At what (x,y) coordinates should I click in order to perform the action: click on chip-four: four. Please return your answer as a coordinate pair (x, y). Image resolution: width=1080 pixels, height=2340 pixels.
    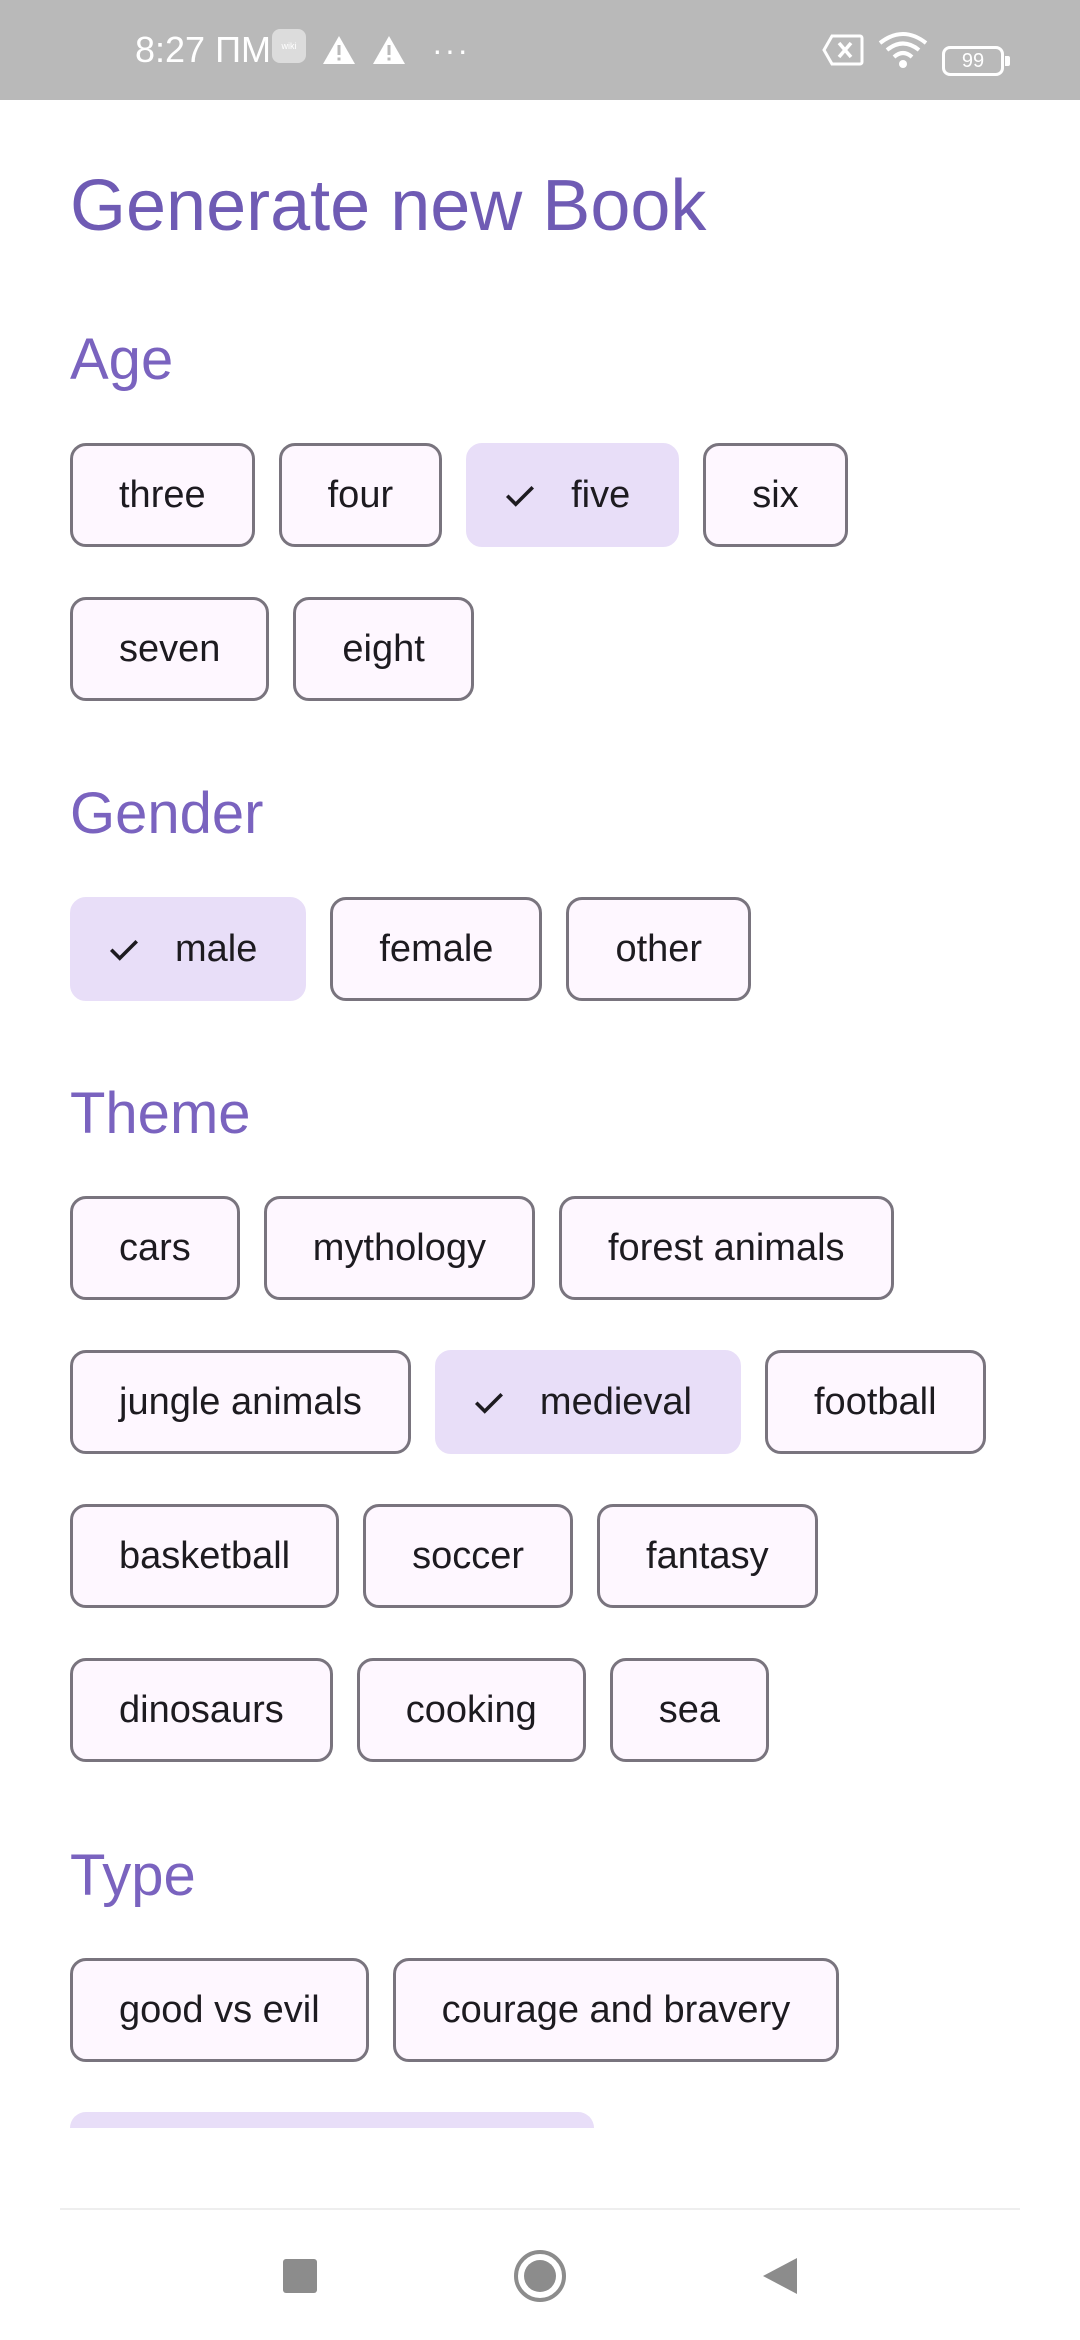
    Looking at the image, I should click on (360, 495).